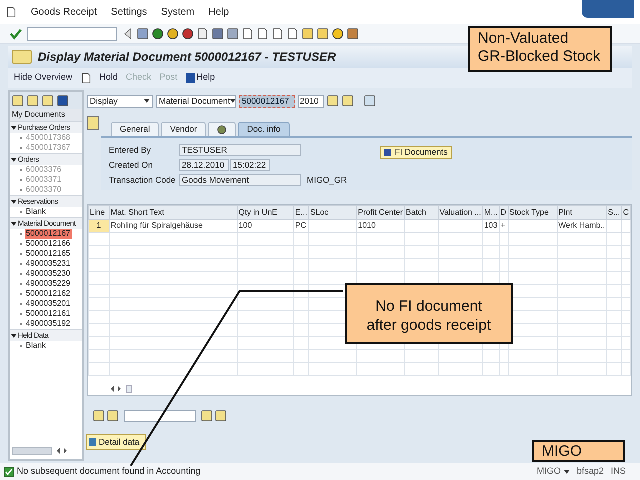 This screenshot has height=480, width=640. What do you see at coordinates (491, 226) in the screenshot?
I see `table-cell: 103` at bounding box center [491, 226].